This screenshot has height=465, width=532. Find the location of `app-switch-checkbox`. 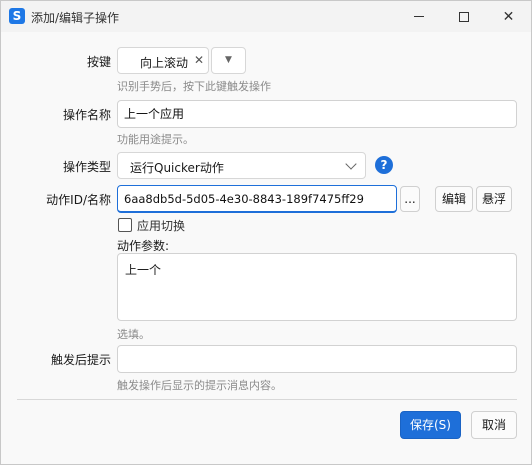

app-switch-checkbox is located at coordinates (125, 225).